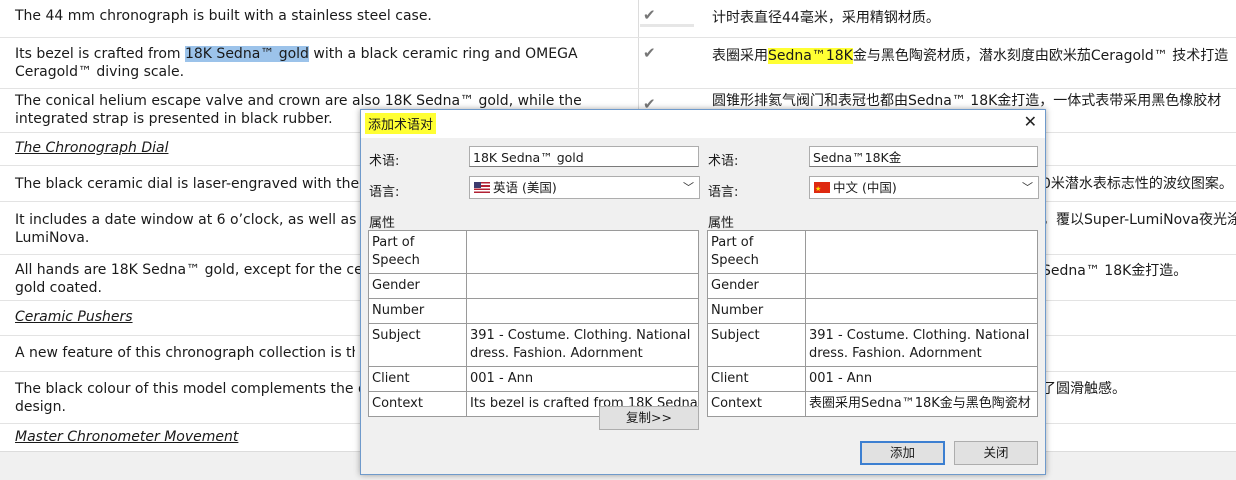 The height and width of the screenshot is (480, 1236). I want to click on source-language-label: 语言:, so click(384, 192).